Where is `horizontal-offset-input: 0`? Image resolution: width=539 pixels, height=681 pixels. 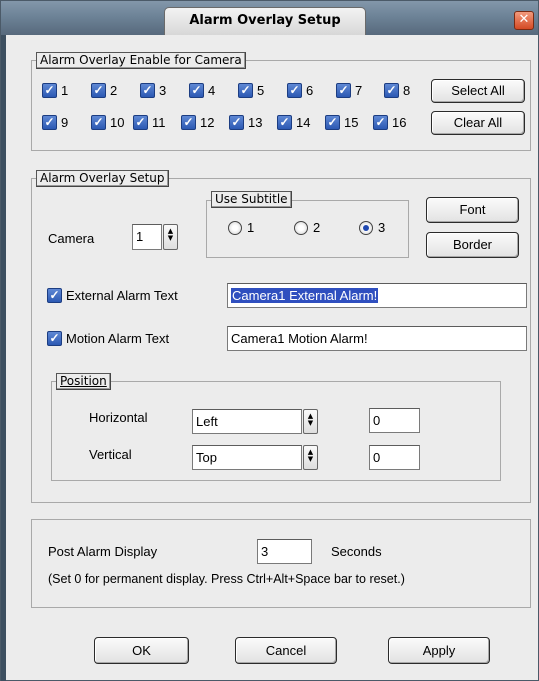
horizontal-offset-input: 0 is located at coordinates (394, 420).